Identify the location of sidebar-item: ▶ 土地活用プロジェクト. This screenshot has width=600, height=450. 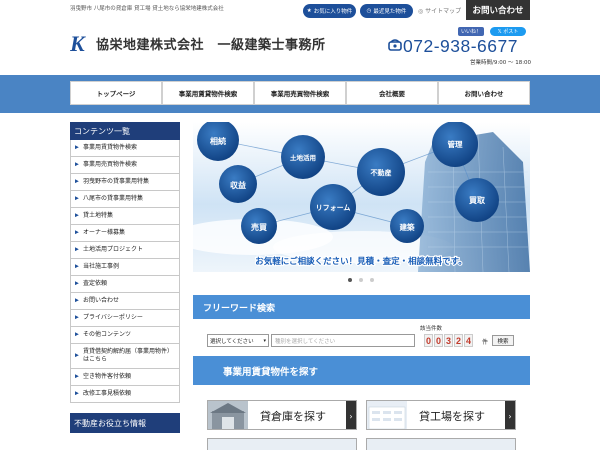
(125, 250).